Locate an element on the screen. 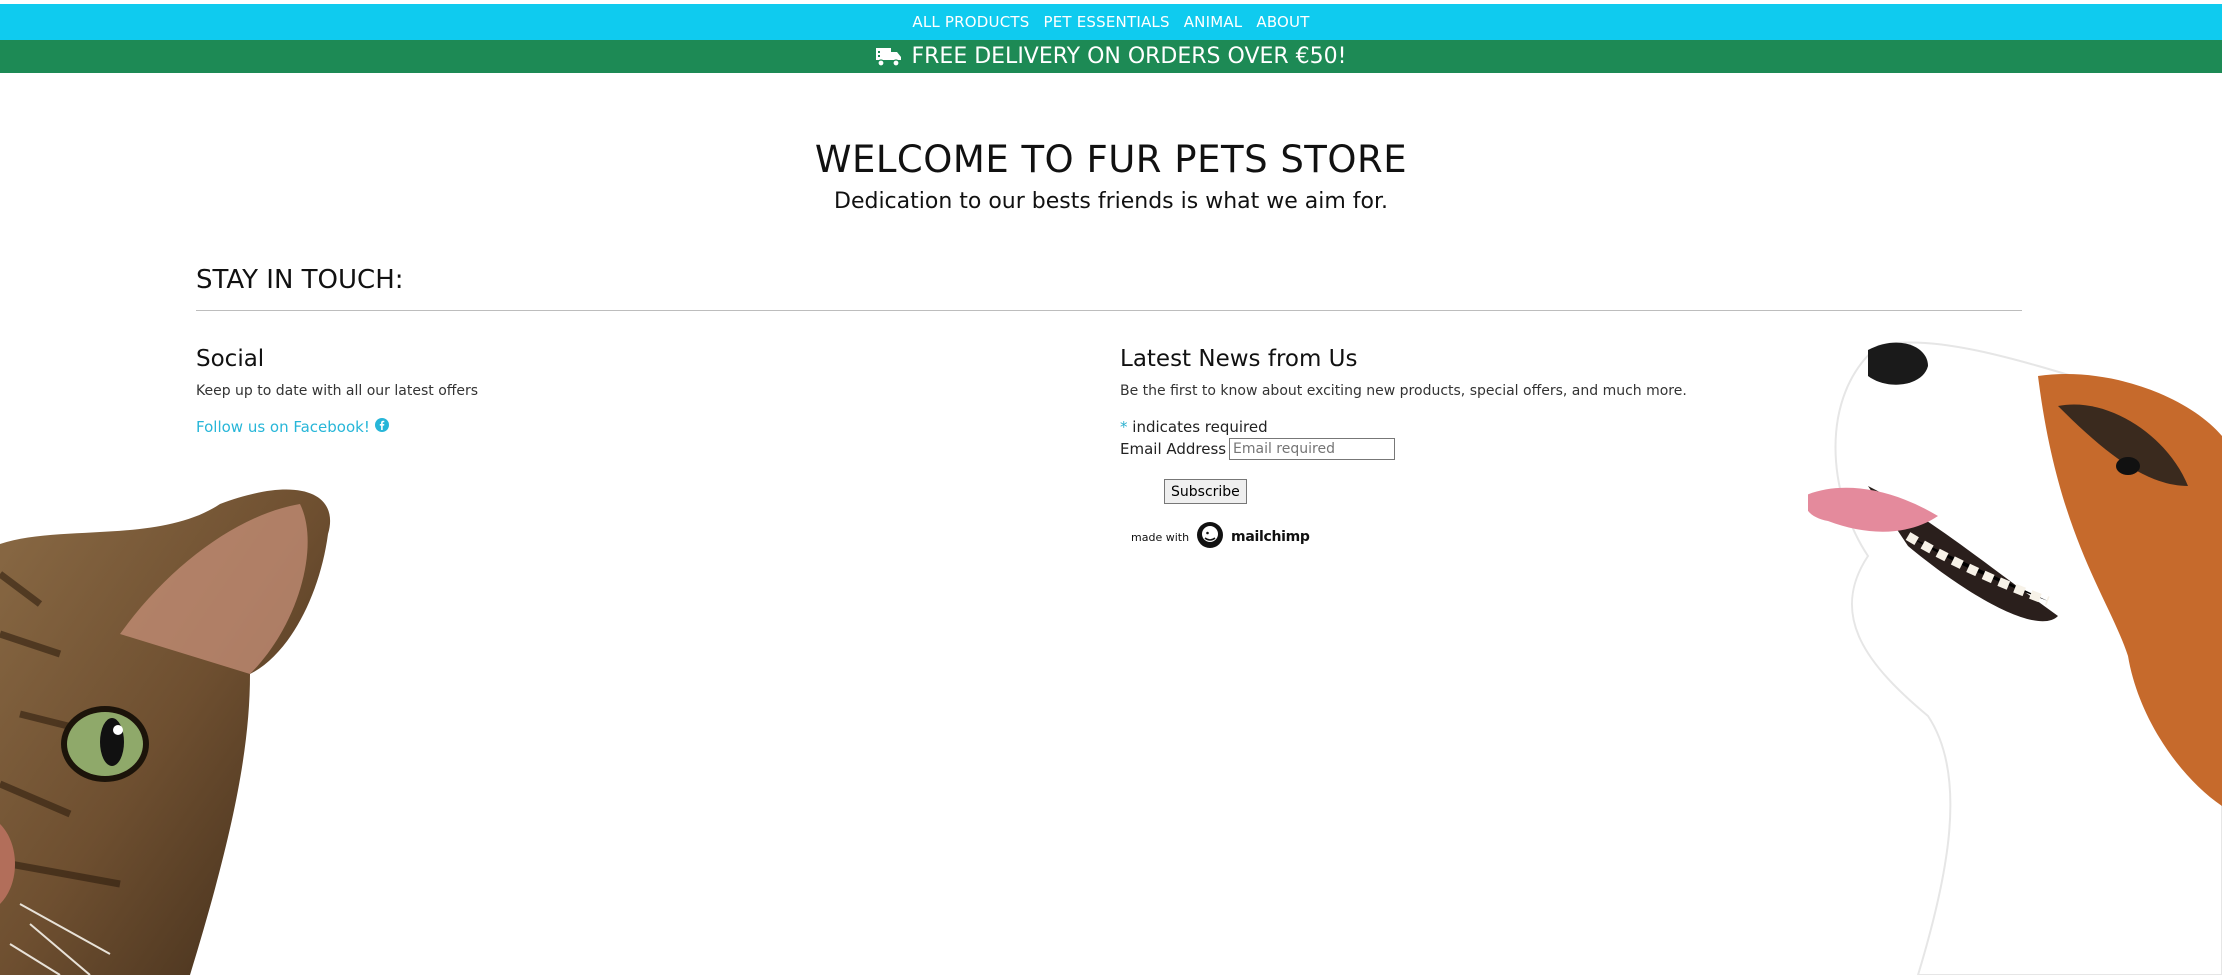 Image resolution: width=2222 pixels, height=979 pixels. facebook-icon is located at coordinates (381, 427).